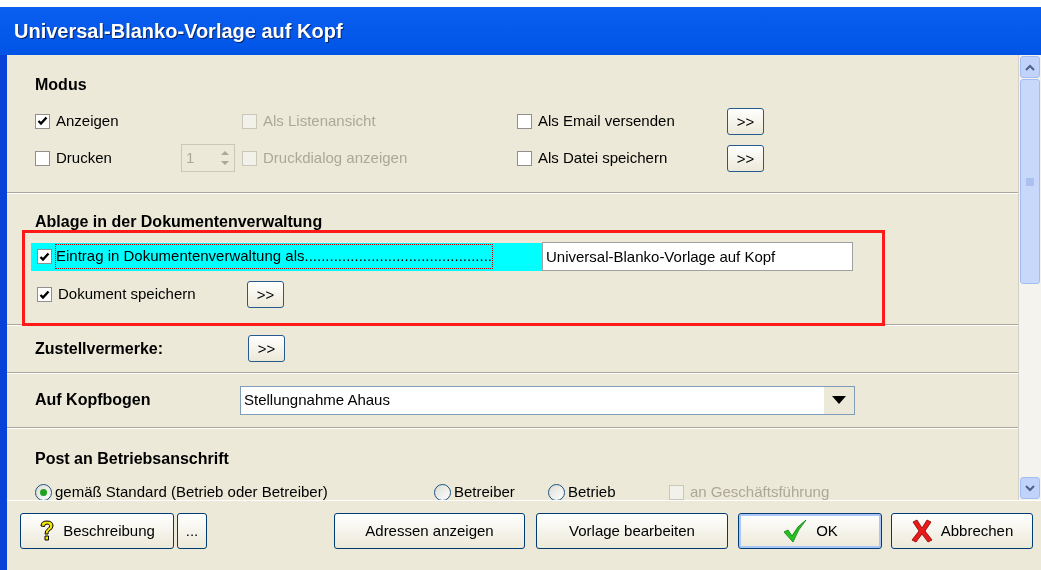 The height and width of the screenshot is (570, 1041). Describe the element at coordinates (429, 531) in the screenshot. I see `dialog-button: Adressen anzeigen` at that location.